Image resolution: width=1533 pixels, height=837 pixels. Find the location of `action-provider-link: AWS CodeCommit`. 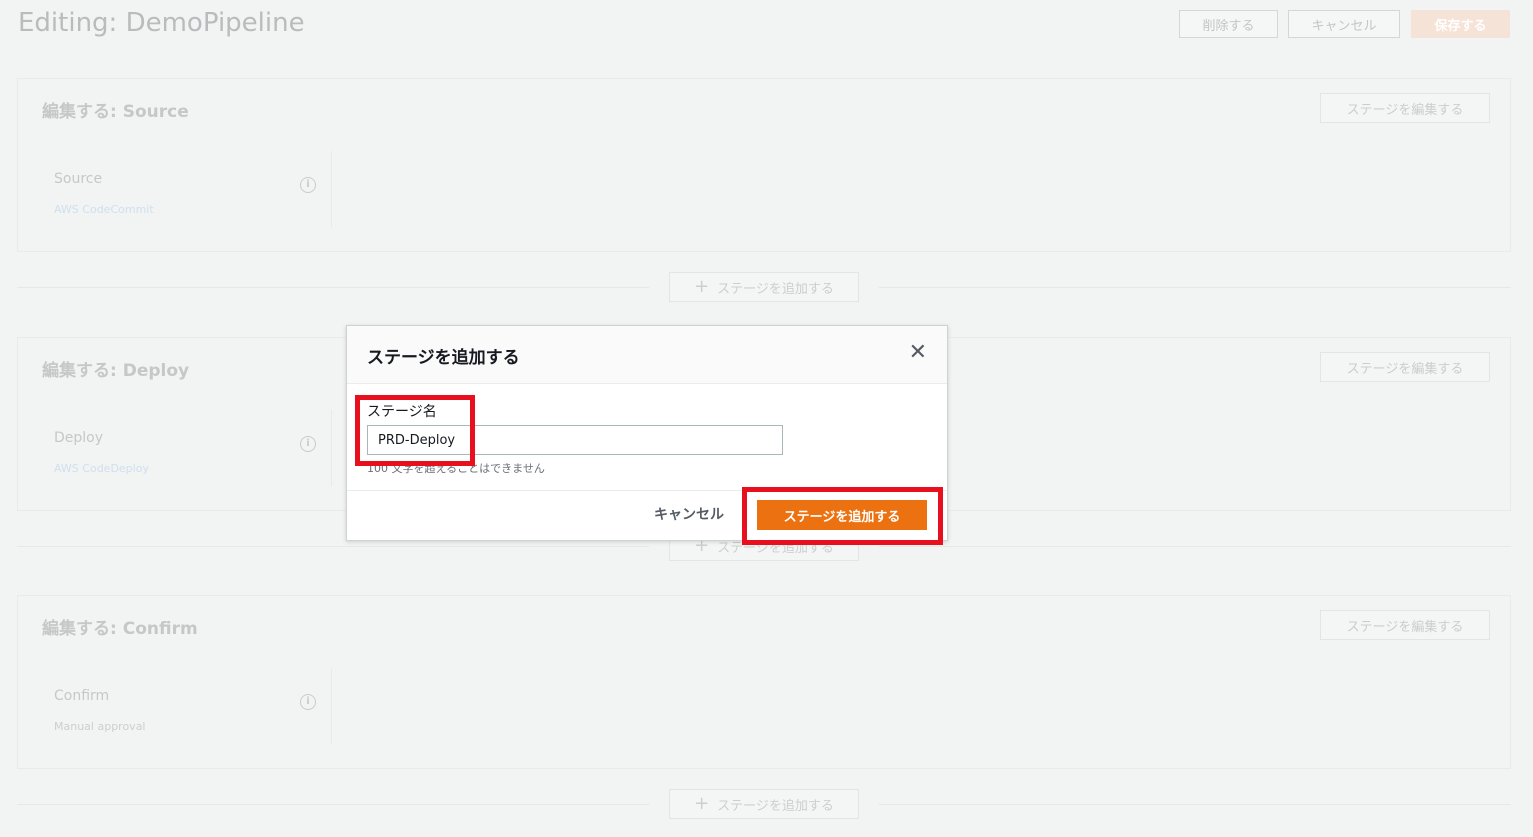

action-provider-link: AWS CodeCommit is located at coordinates (104, 209).